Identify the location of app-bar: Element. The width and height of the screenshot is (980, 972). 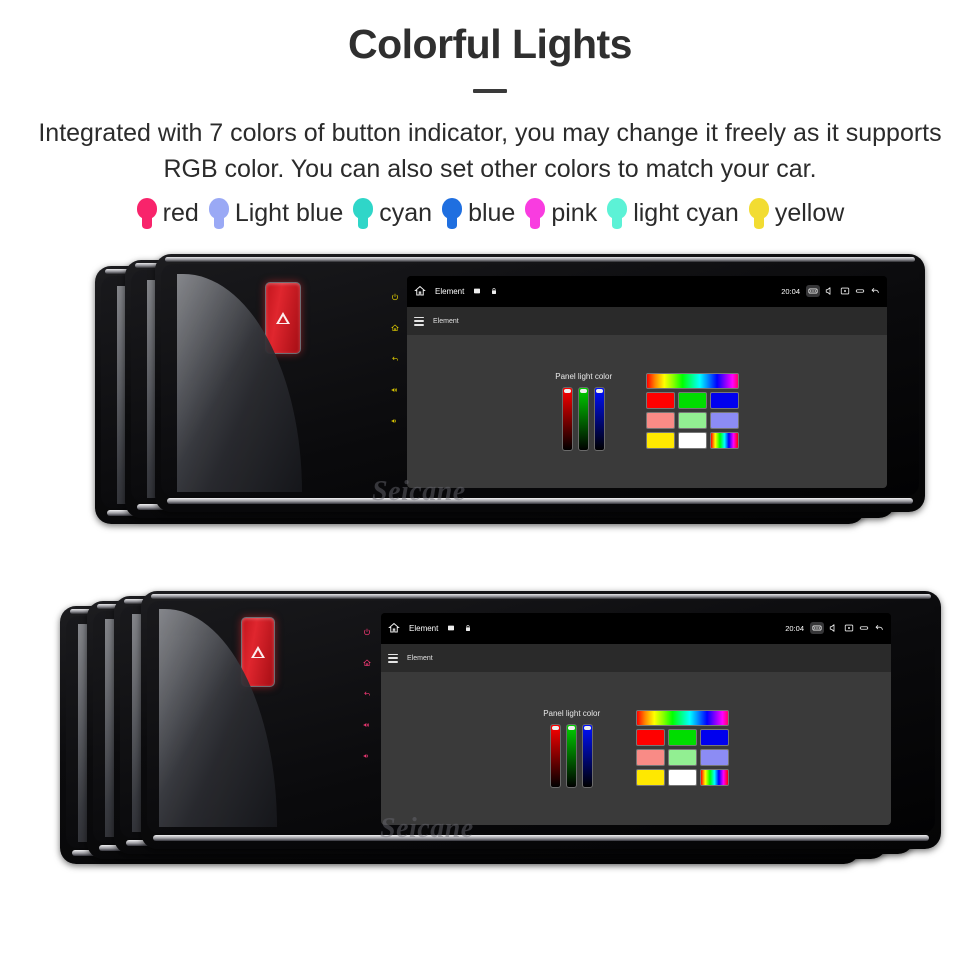
(647, 321).